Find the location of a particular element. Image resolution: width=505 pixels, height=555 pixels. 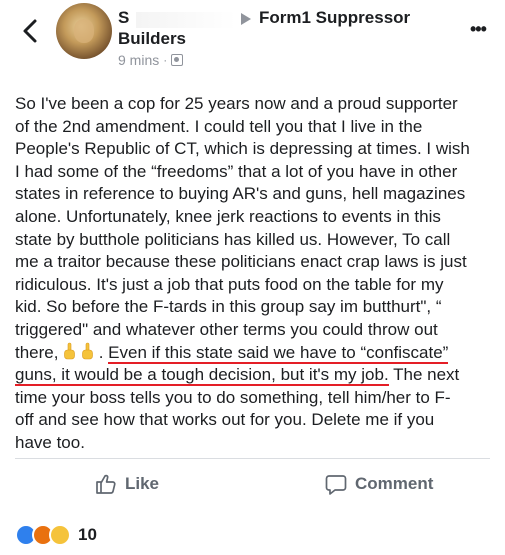

comment-icon is located at coordinates (336, 485).